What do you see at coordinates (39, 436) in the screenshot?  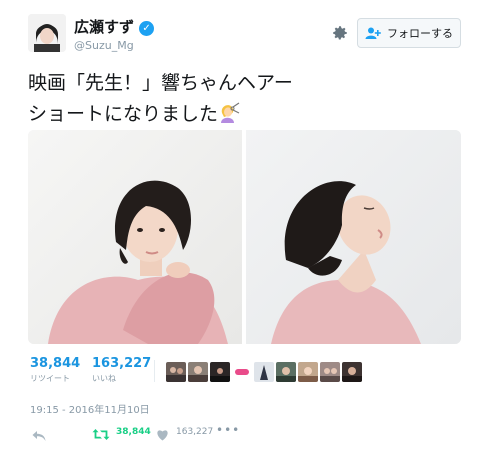 I see `reply-icon` at bounding box center [39, 436].